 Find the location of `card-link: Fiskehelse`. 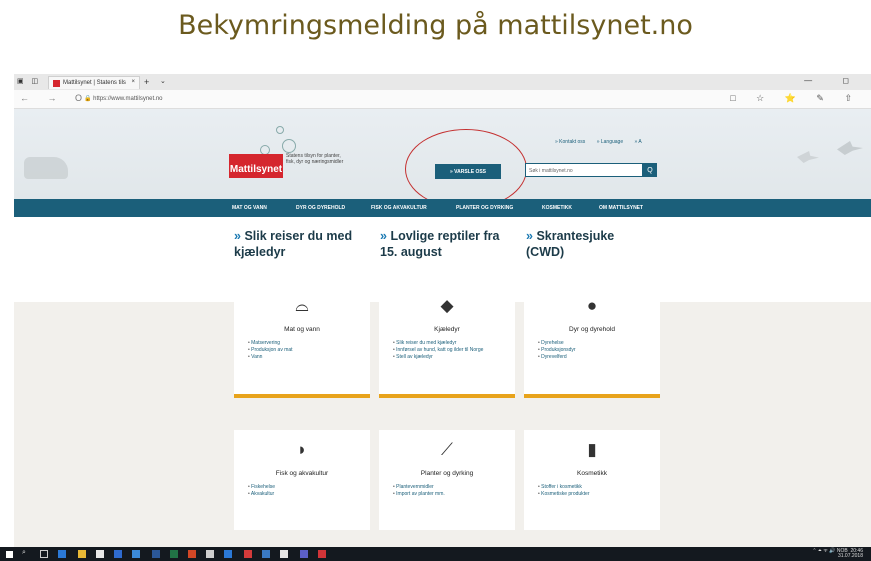

card-link: Fiskehelse is located at coordinates (309, 487).